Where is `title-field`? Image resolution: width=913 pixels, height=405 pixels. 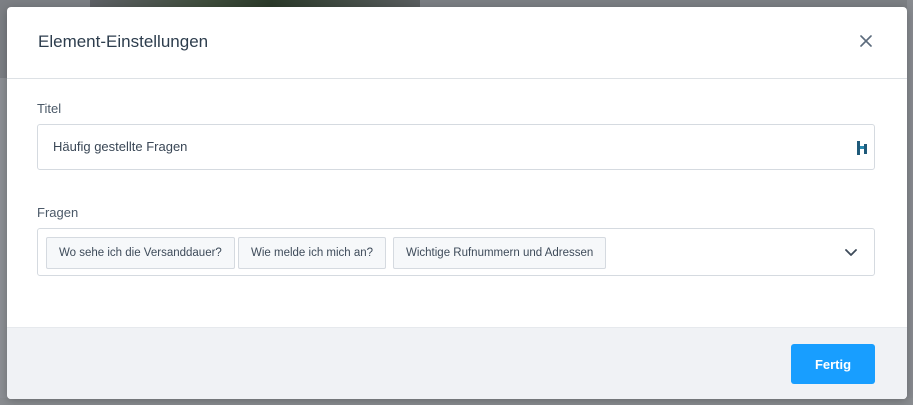 title-field is located at coordinates (456, 147).